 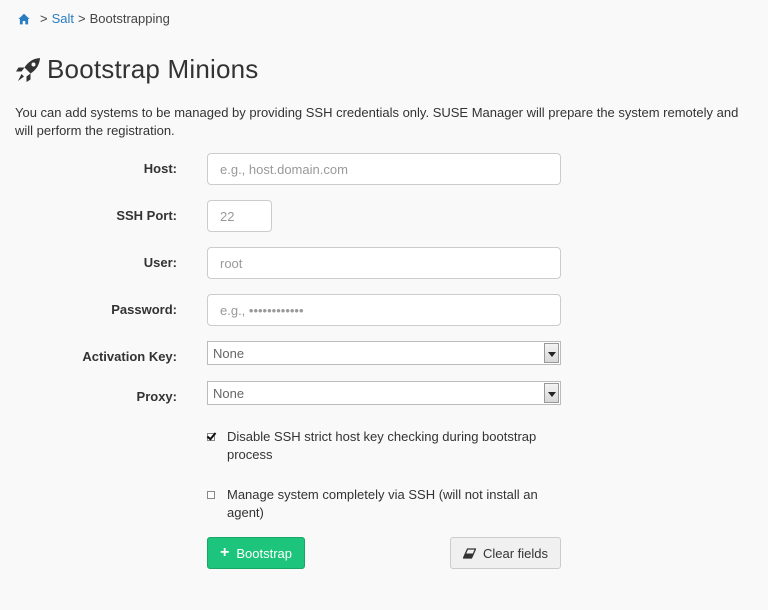 What do you see at coordinates (229, 353) in the screenshot?
I see `activation-key-value: None` at bounding box center [229, 353].